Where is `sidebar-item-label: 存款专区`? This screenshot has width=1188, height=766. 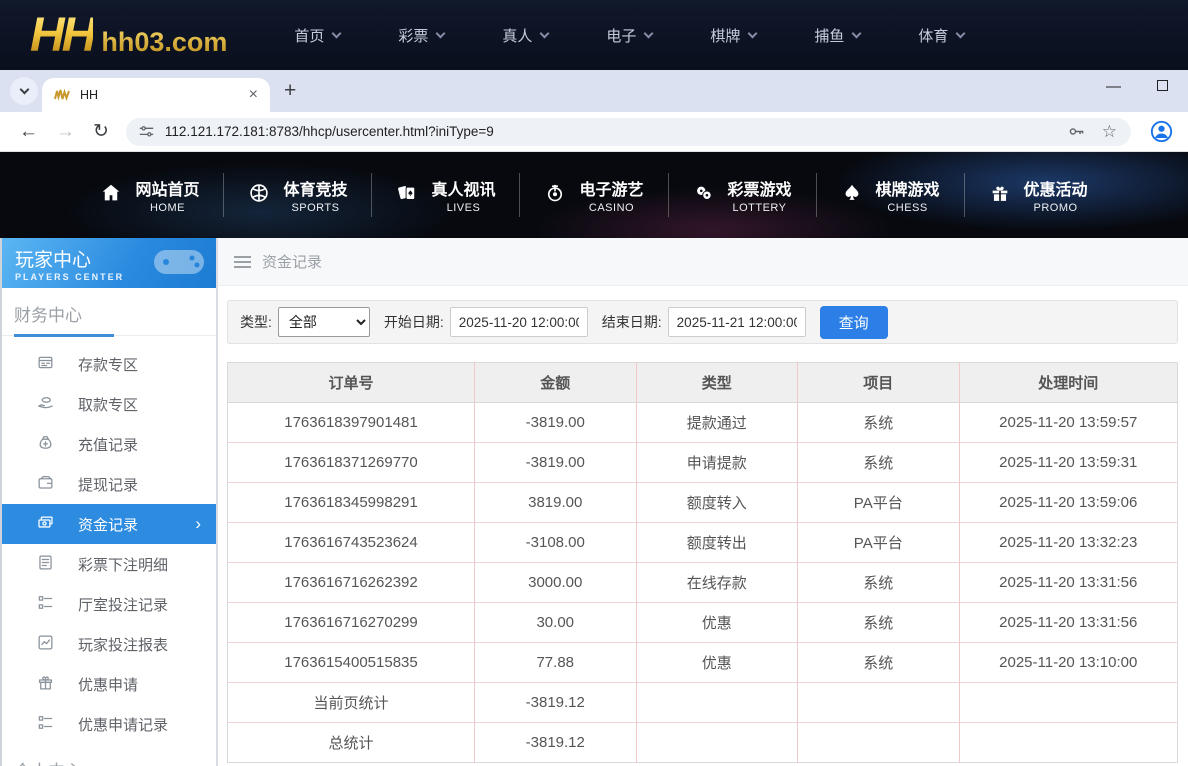 sidebar-item-label: 存款专区 is located at coordinates (108, 365).